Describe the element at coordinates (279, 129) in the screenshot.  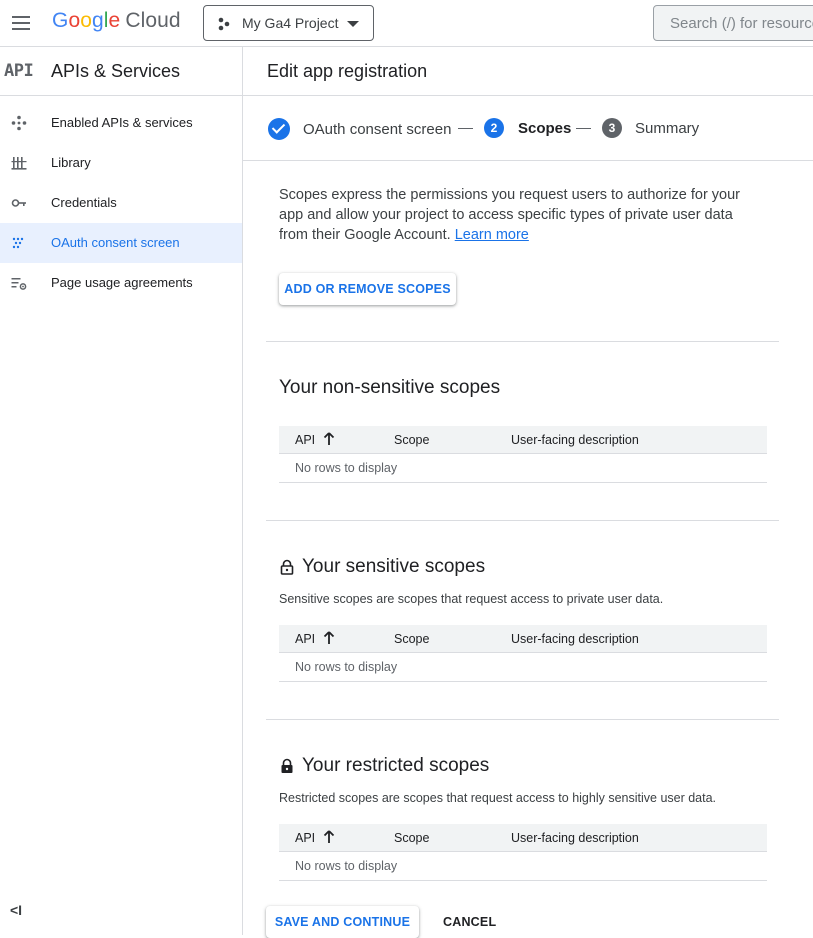
I see `check-circle-icon` at that location.